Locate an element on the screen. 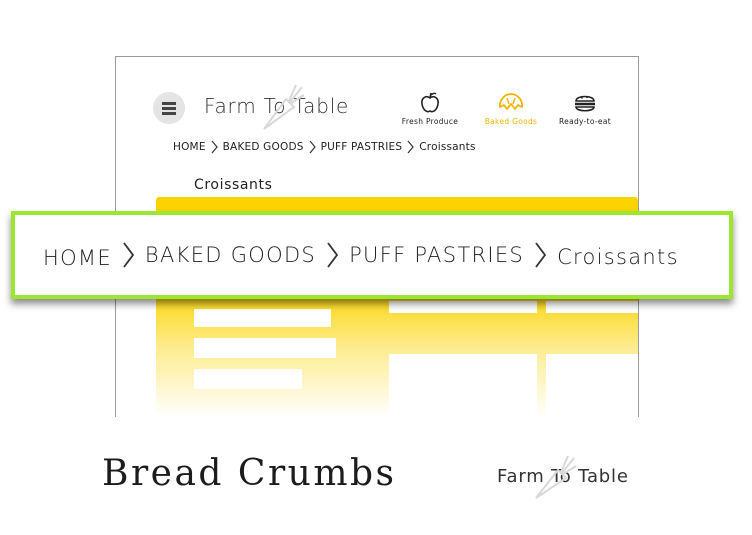 This screenshot has width=752, height=535. hamburger-icon is located at coordinates (169, 108).